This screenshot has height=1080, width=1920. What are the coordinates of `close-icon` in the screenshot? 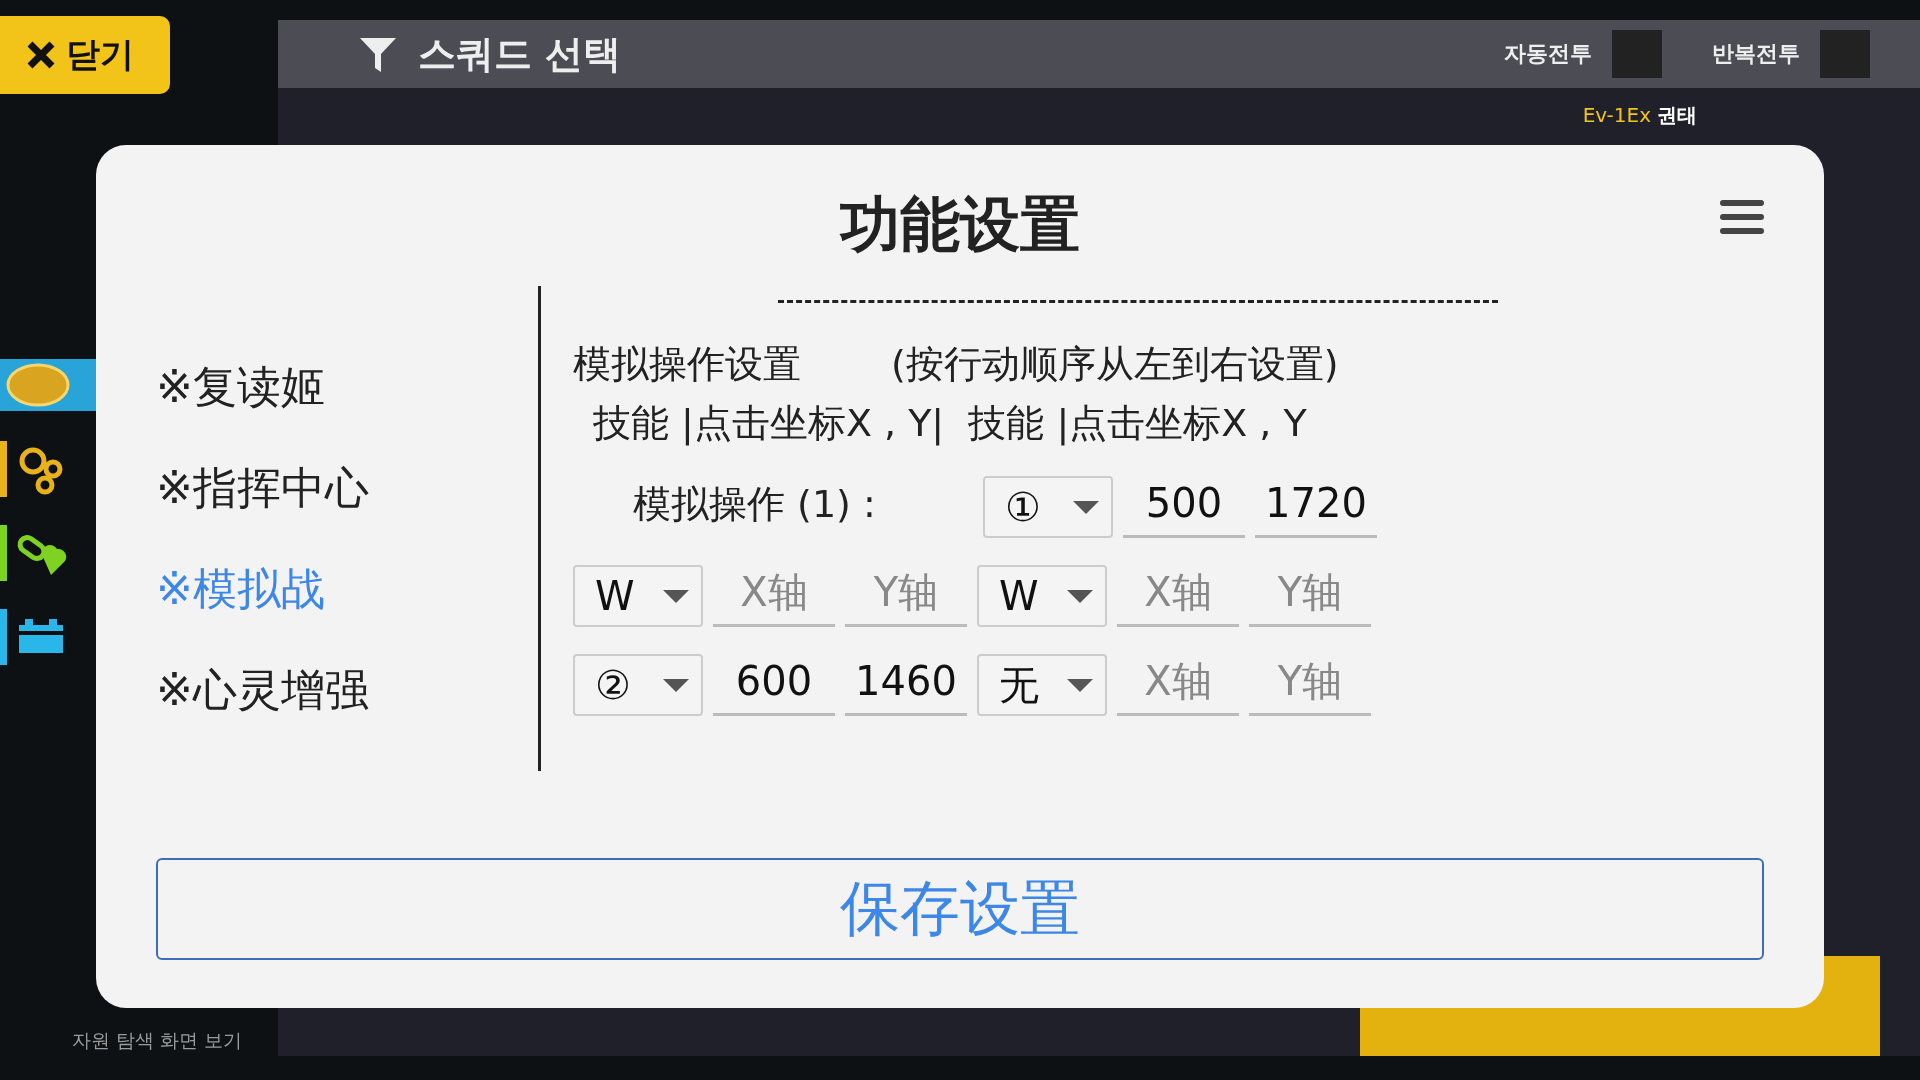 It's located at (41, 55).